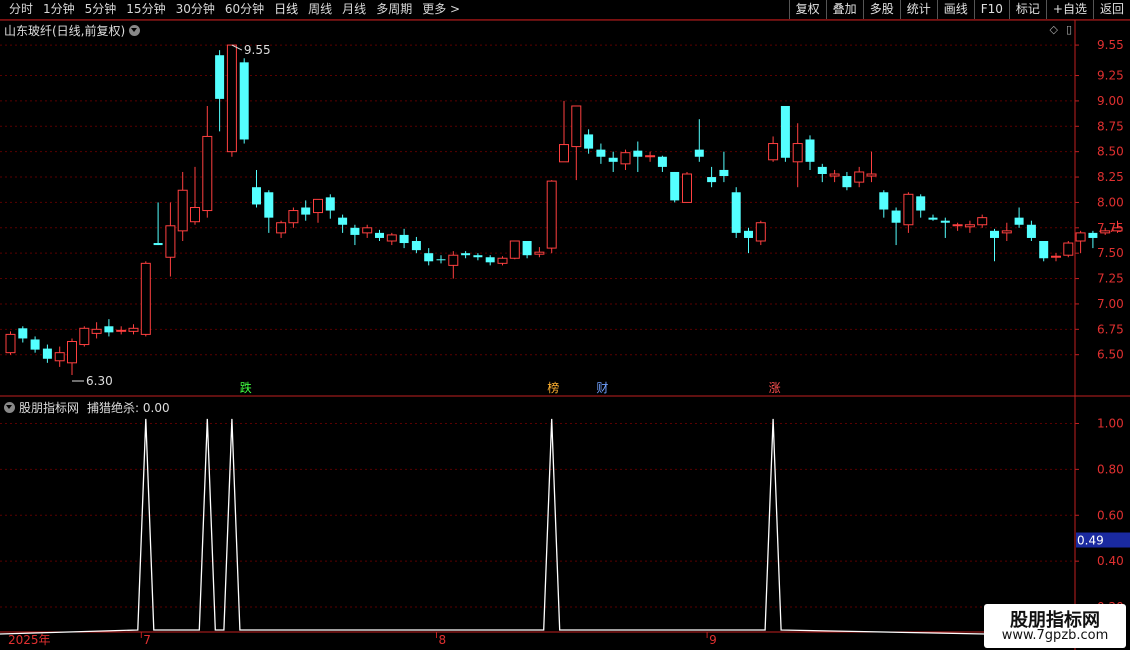 This screenshot has height=650, width=1130. What do you see at coordinates (1110, 469) in the screenshot?
I see `indicator-tick-label: 0.80` at bounding box center [1110, 469].